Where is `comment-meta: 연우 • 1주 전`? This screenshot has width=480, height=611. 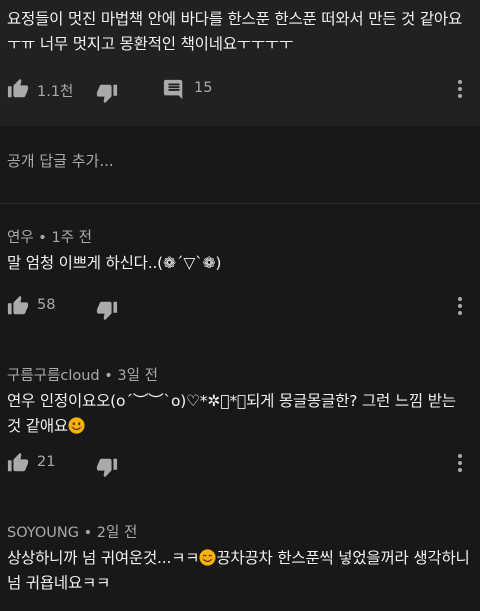 comment-meta: 연우 • 1주 전 is located at coordinates (49, 236).